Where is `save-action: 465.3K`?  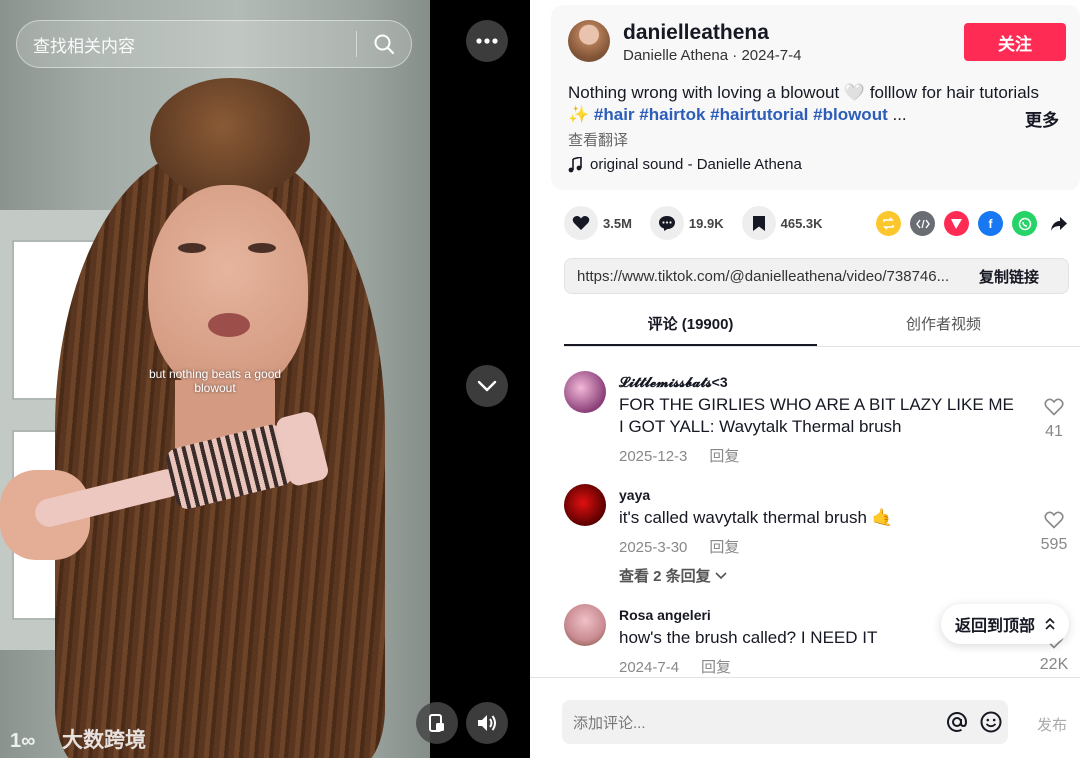
save-action: 465.3K is located at coordinates (782, 223).